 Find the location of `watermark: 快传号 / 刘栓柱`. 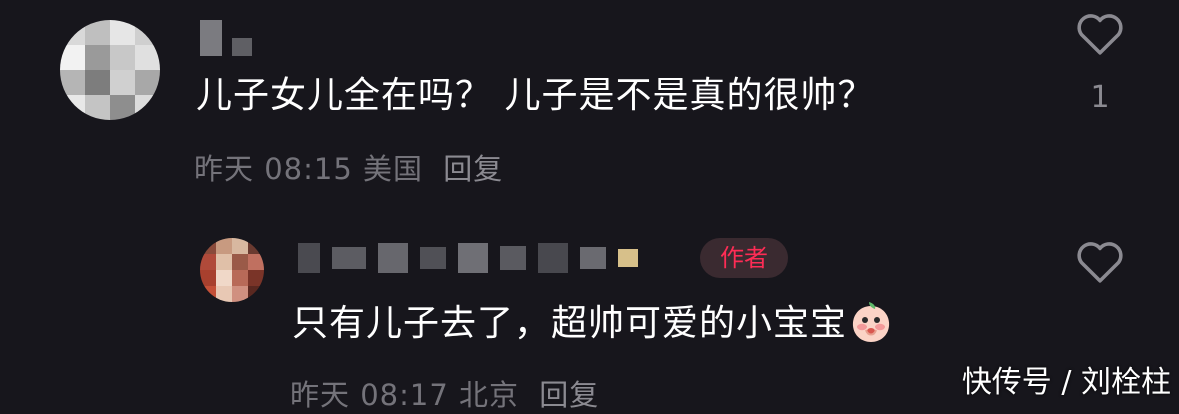

watermark: 快传号 / 刘栓柱 is located at coordinates (1066, 382).